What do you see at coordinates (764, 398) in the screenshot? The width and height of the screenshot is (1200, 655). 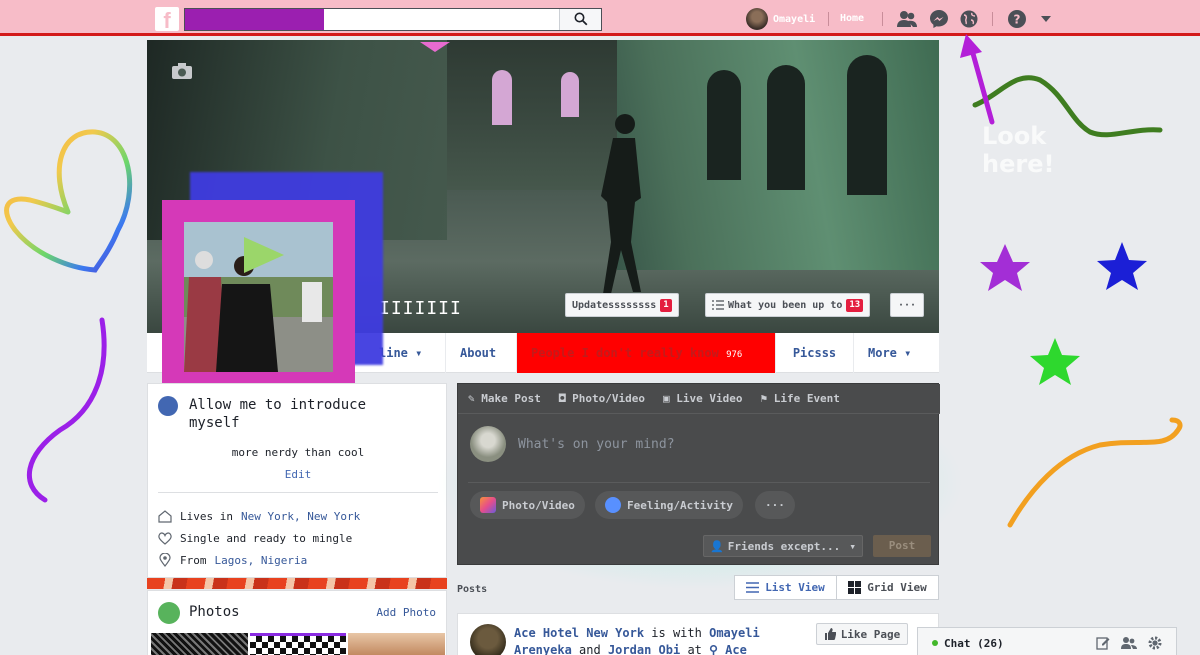 I see `flag-icon: ⚑` at bounding box center [764, 398].